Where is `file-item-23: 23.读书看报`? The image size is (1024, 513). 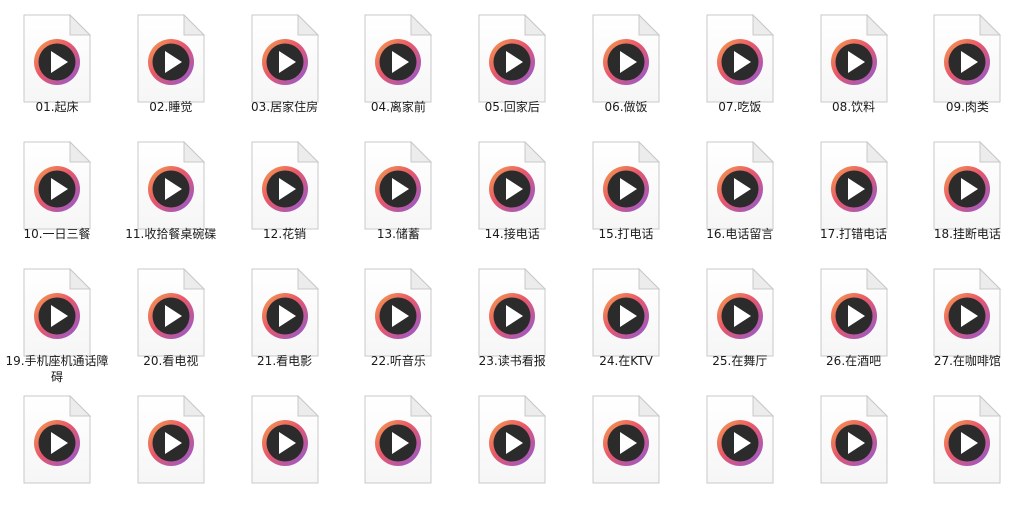
file-item-23: 23.读书看报 is located at coordinates (512, 316).